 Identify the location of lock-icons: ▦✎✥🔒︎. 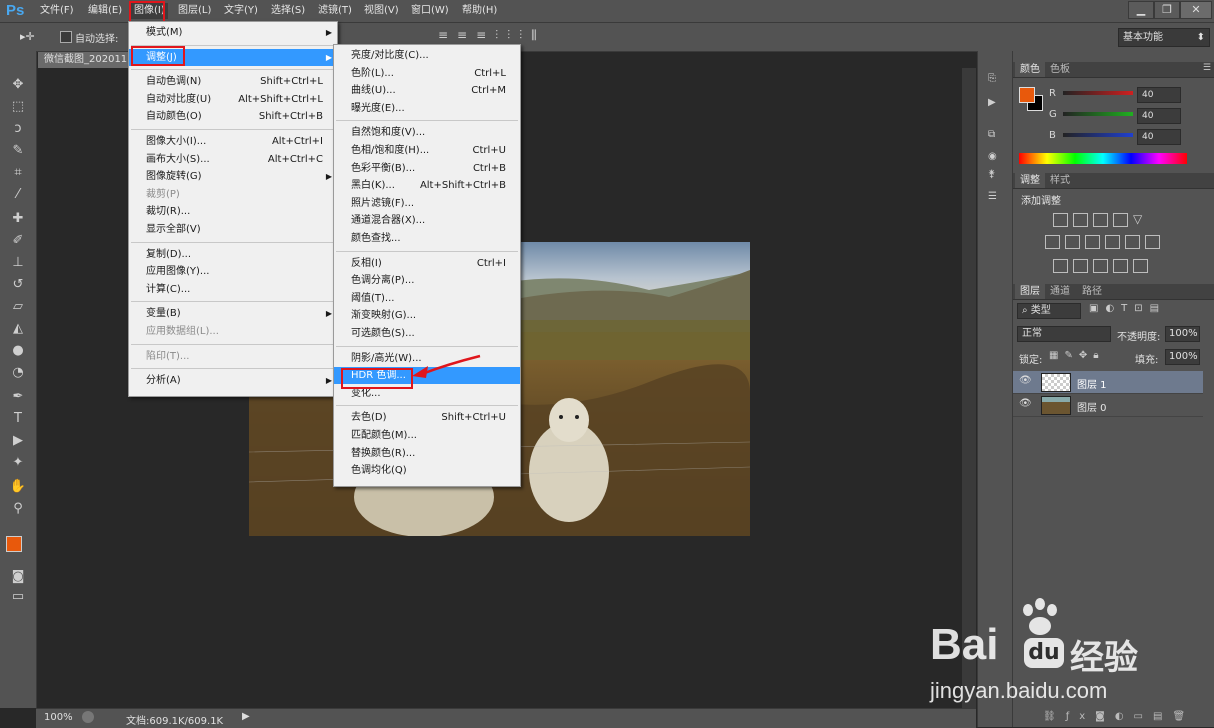
(1077, 355).